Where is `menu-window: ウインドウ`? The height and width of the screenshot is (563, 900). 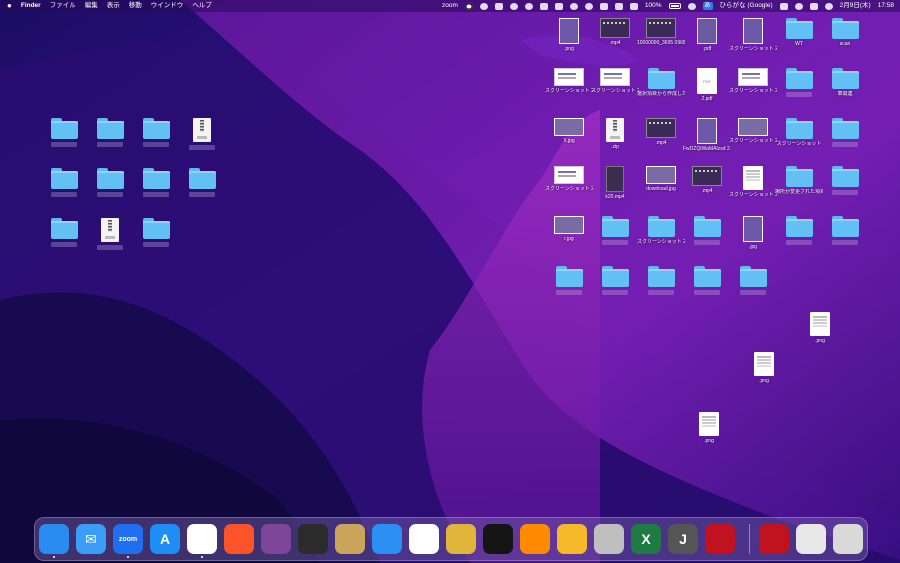
menu-window: ウインドウ is located at coordinates (167, 6).